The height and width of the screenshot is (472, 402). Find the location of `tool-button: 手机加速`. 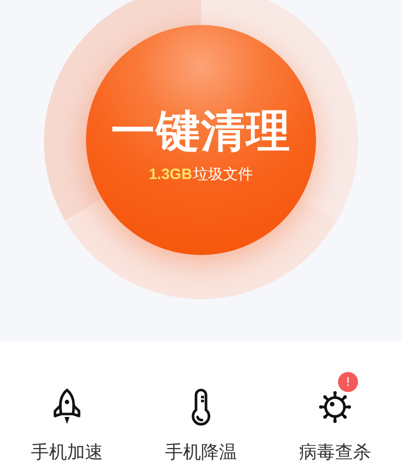

tool-button: 手机加速 is located at coordinates (67, 415).